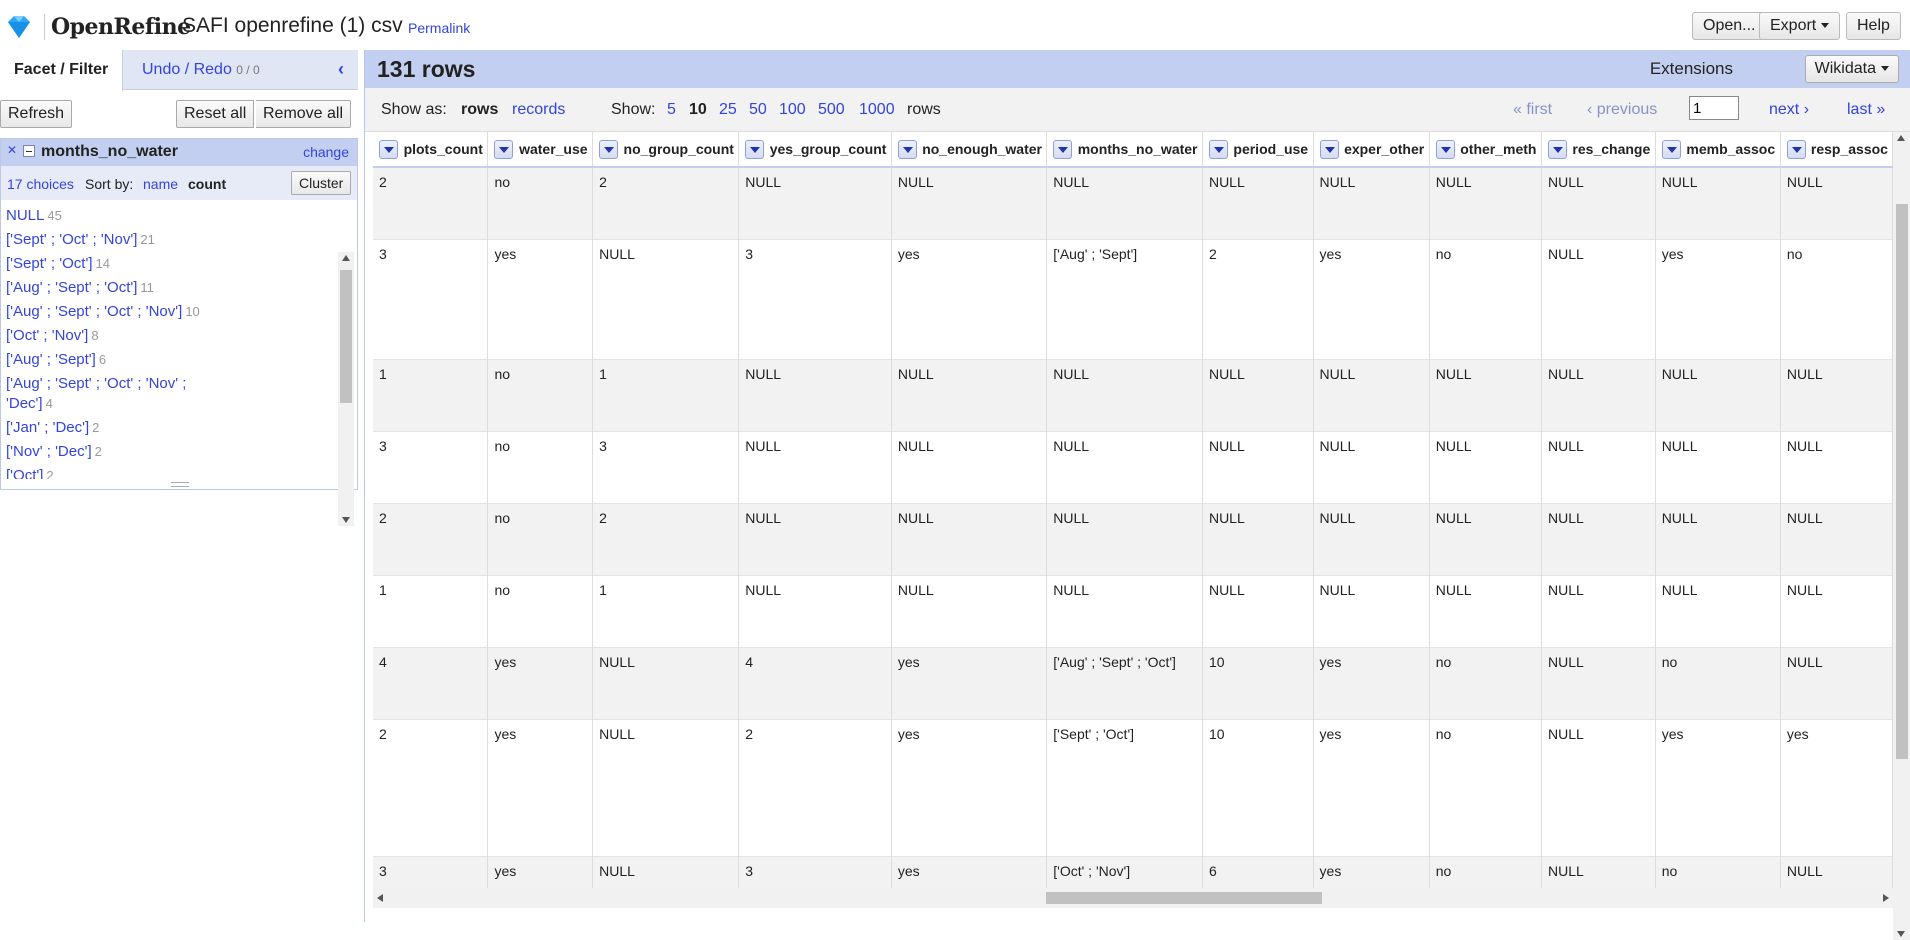  Describe the element at coordinates (116, 336) in the screenshot. I see `facet-choice: ['Oct' ; 'Nov'] 8` at that location.